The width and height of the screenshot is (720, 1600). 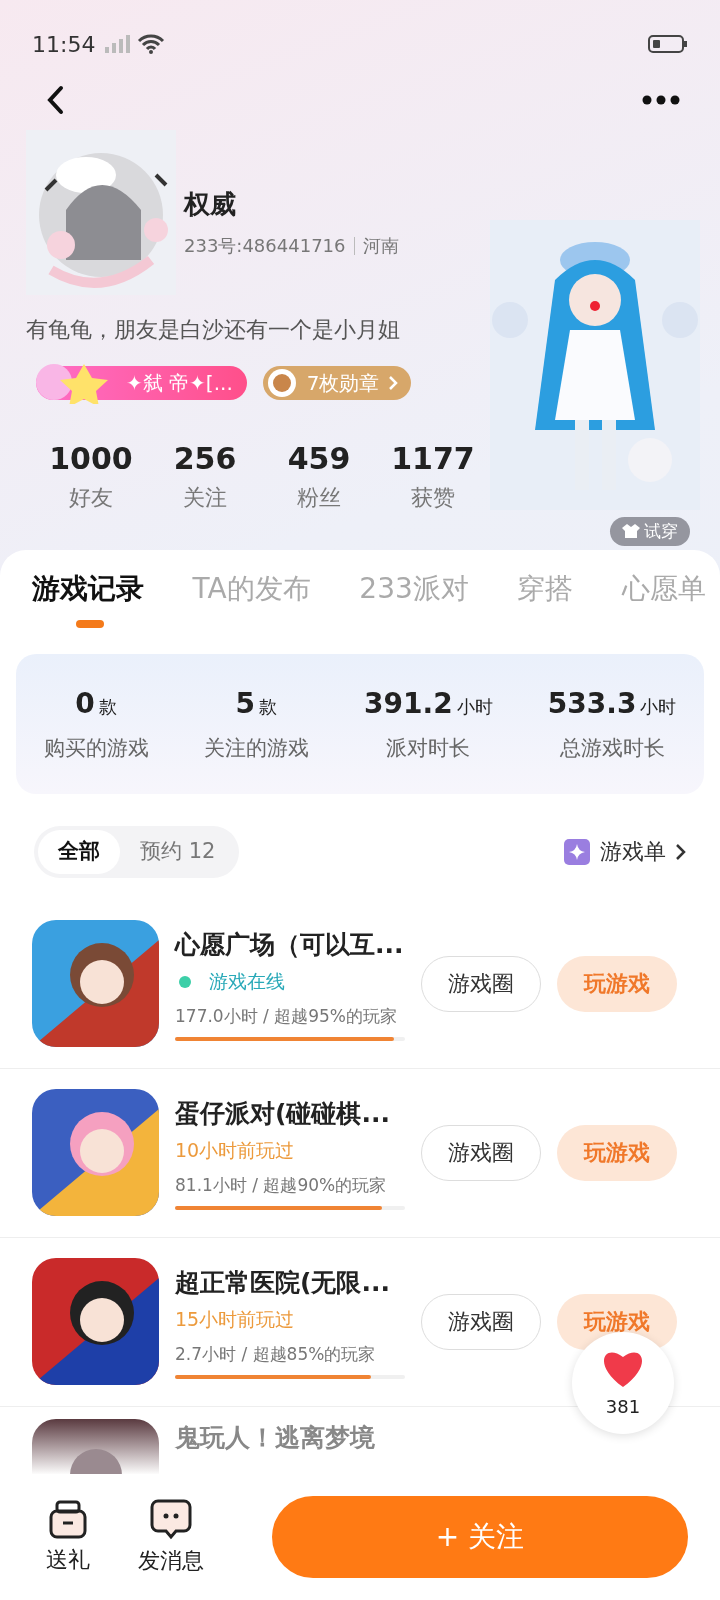 I want to click on medal-badge: 7枚勋章, so click(x=337, y=383).